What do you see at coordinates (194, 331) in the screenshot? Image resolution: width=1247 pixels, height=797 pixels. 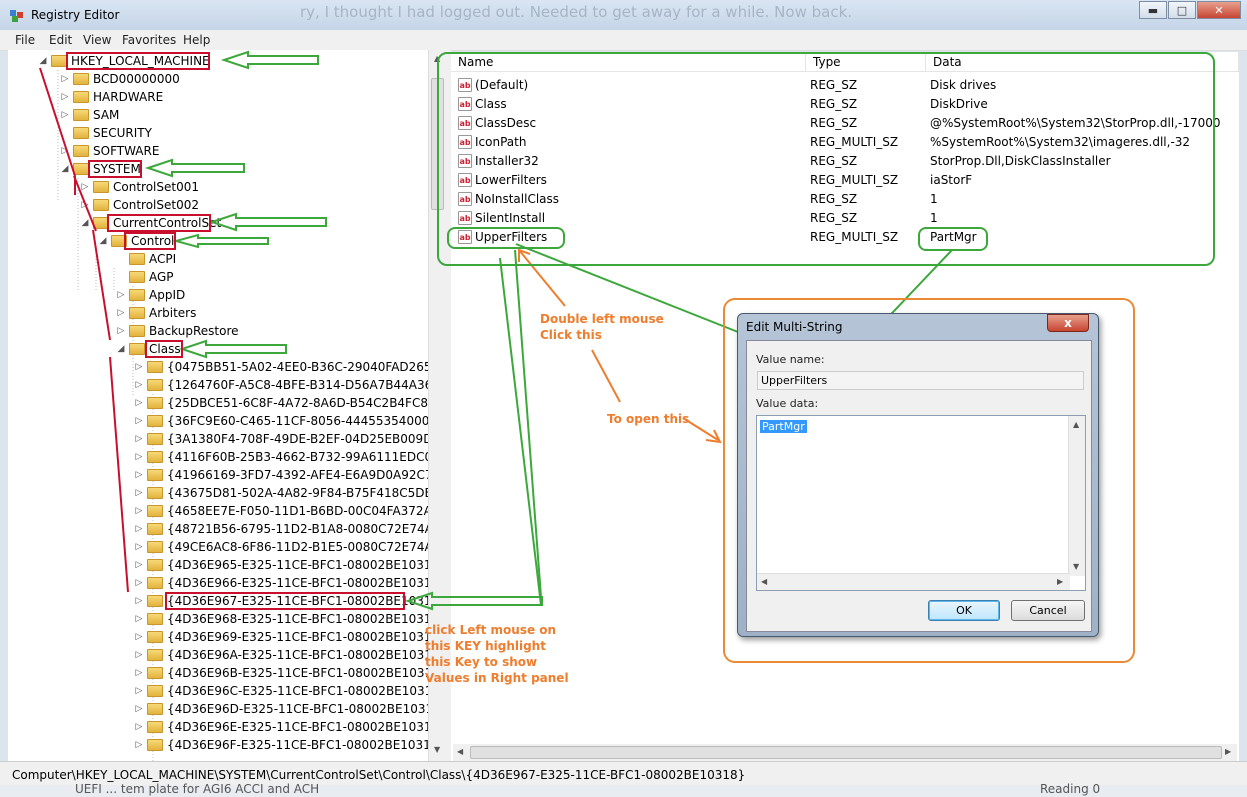 I see `tree-item-label: BackupRestore` at bounding box center [194, 331].